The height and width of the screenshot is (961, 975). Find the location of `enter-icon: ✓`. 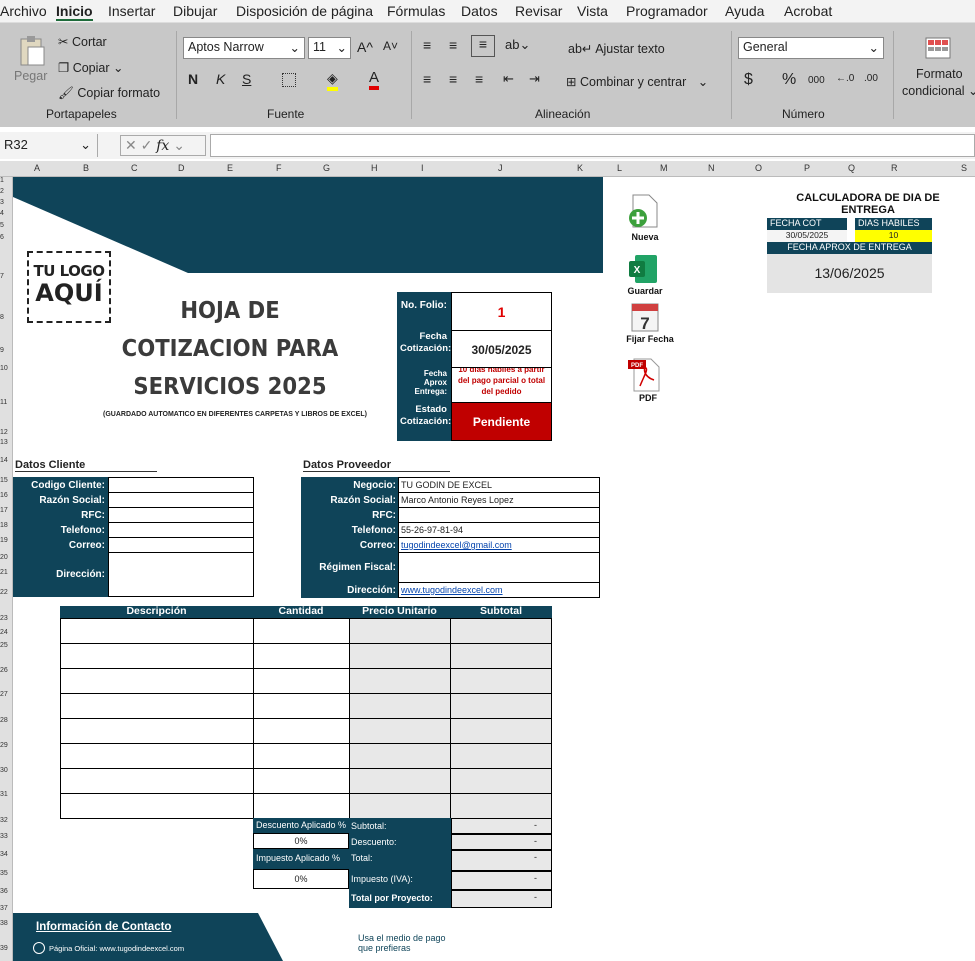

enter-icon: ✓ is located at coordinates (147, 145).